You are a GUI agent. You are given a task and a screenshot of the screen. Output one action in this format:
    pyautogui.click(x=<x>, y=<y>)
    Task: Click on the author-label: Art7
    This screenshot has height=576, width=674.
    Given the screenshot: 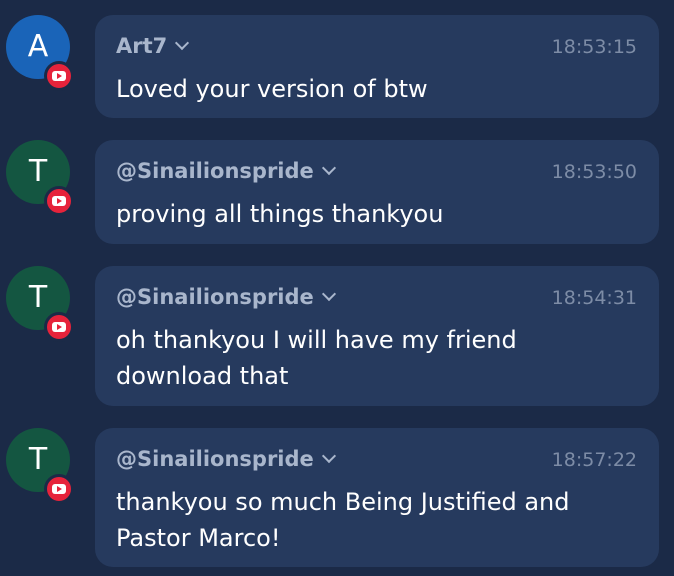 What is the action you would take?
    pyautogui.click(x=142, y=46)
    